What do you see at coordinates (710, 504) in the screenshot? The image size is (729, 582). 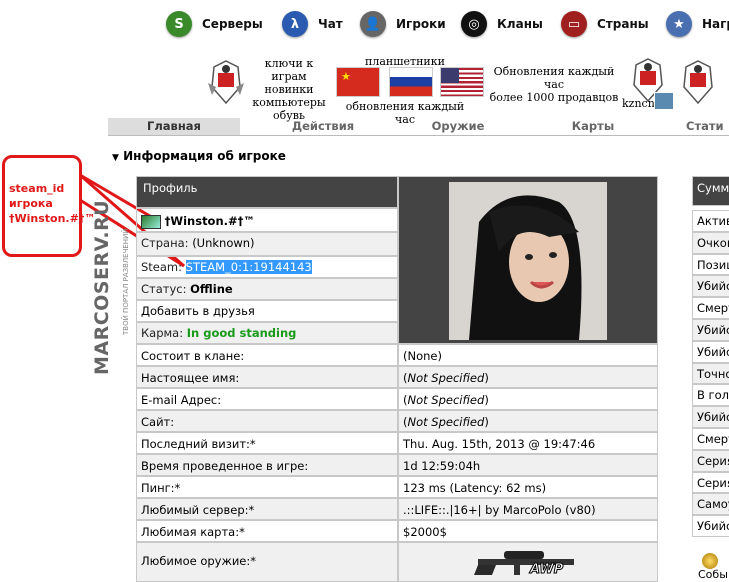 I see `summary-row: Самоу` at bounding box center [710, 504].